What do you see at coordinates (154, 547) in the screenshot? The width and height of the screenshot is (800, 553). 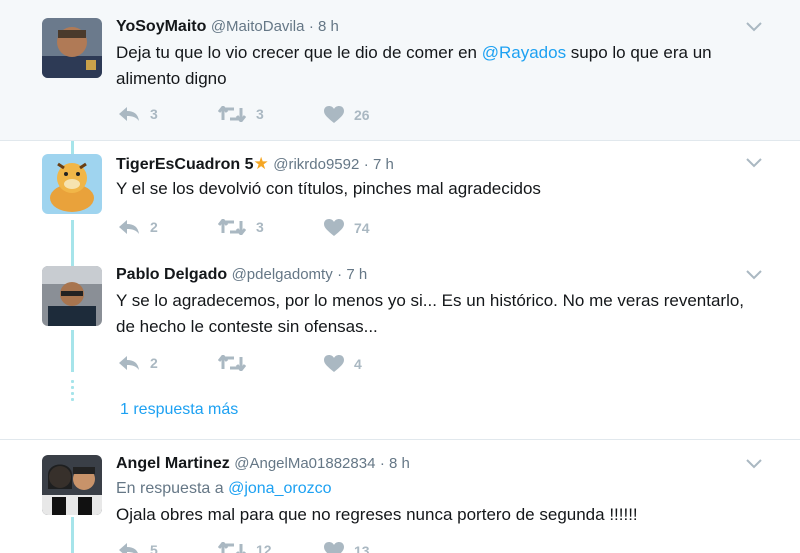 I see `reply-count: 5` at bounding box center [154, 547].